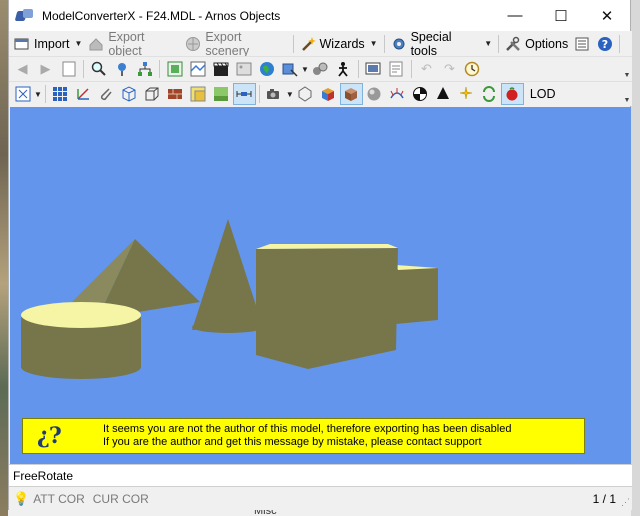 This screenshot has width=640, height=516. I want to click on placement-button, so click(289, 69).